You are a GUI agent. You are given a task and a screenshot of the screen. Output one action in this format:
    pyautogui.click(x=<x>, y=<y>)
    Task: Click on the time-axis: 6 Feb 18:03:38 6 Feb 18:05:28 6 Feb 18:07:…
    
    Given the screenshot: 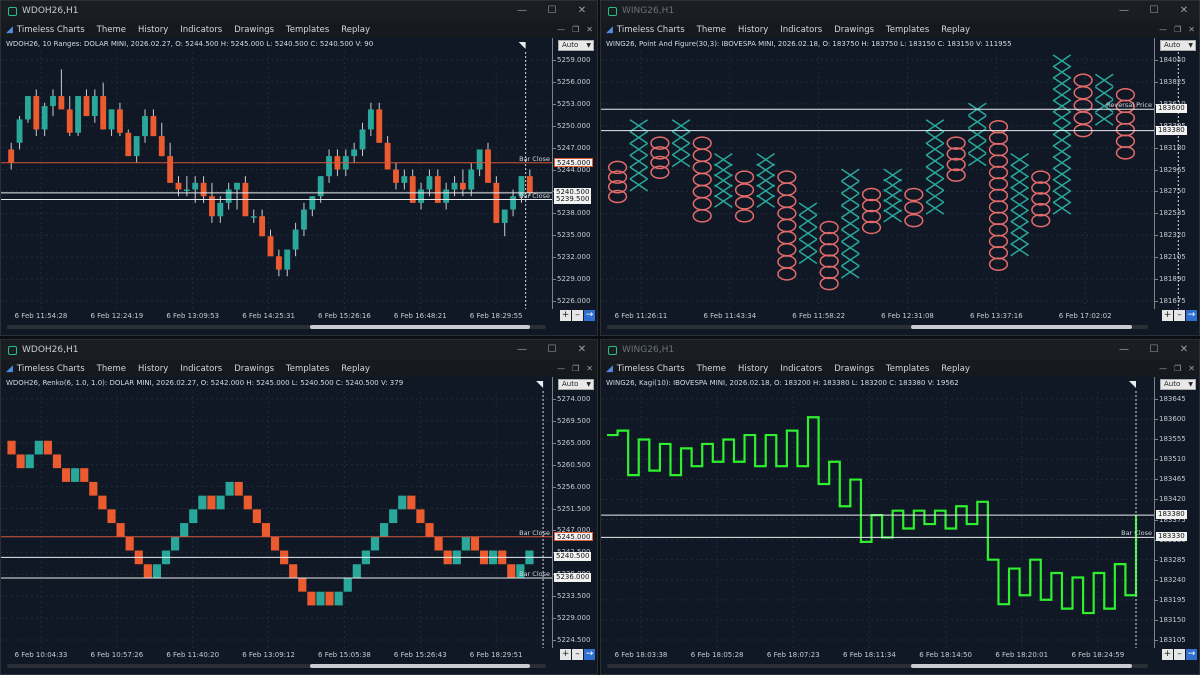 What is the action you would take?
    pyautogui.click(x=877, y=655)
    